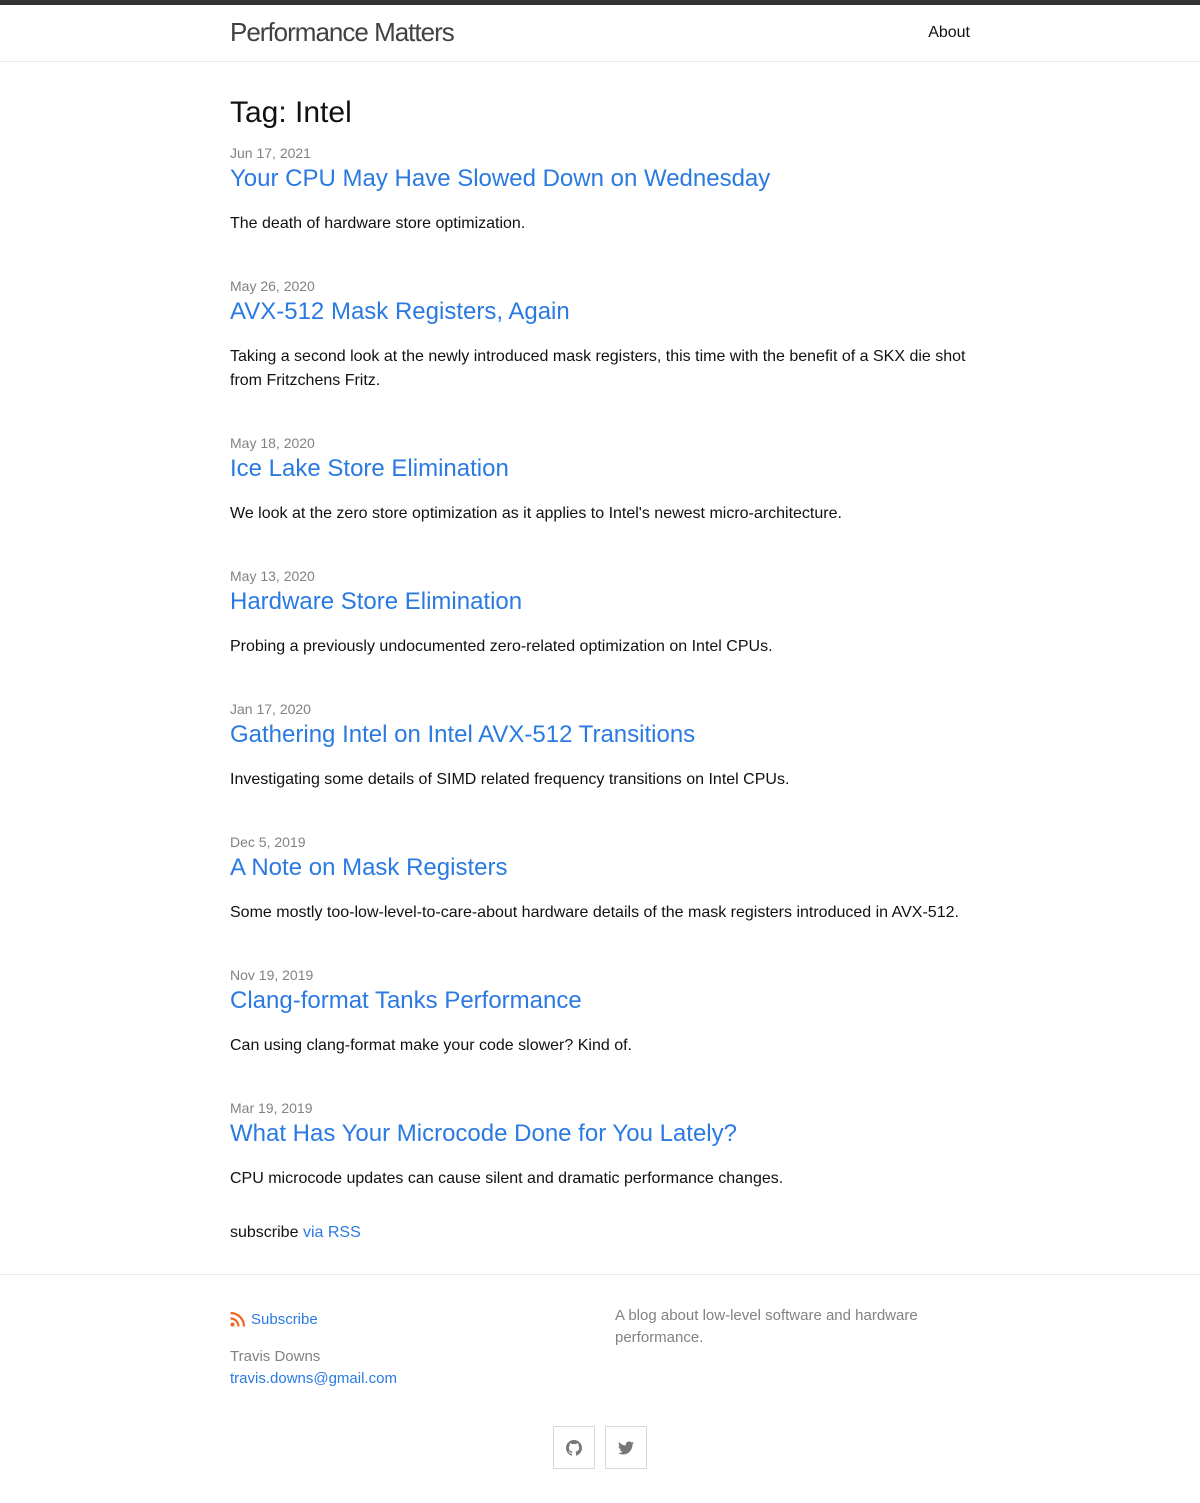  Describe the element at coordinates (238, 1319) in the screenshot. I see `rss-icon` at that location.